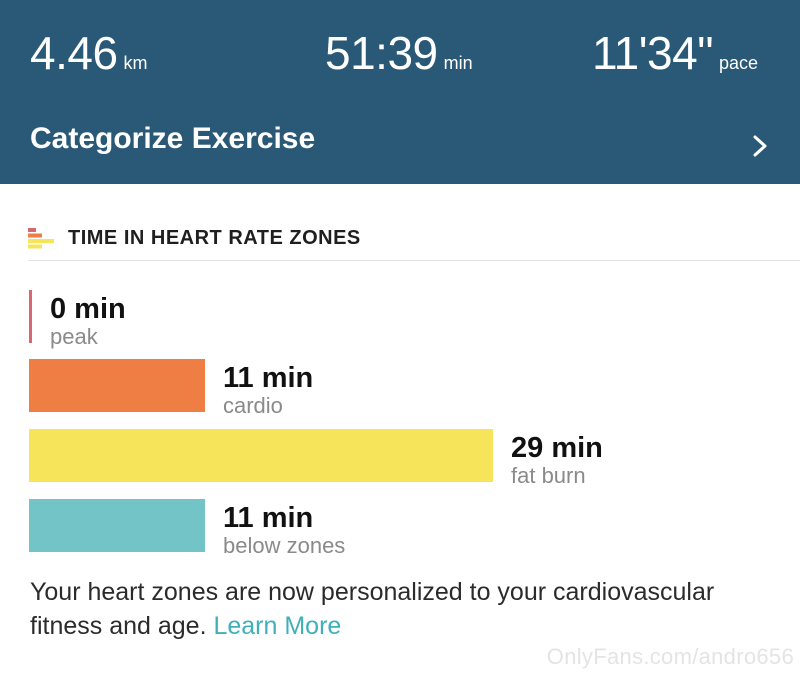 The width and height of the screenshot is (800, 678). I want to click on duration-value: 51:39, so click(381, 53).